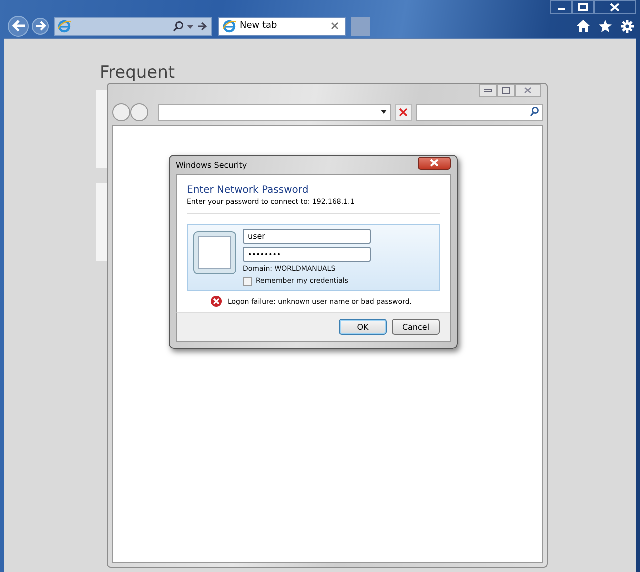 The image size is (640, 572). What do you see at coordinates (216, 301) in the screenshot?
I see `error-icon` at bounding box center [216, 301].